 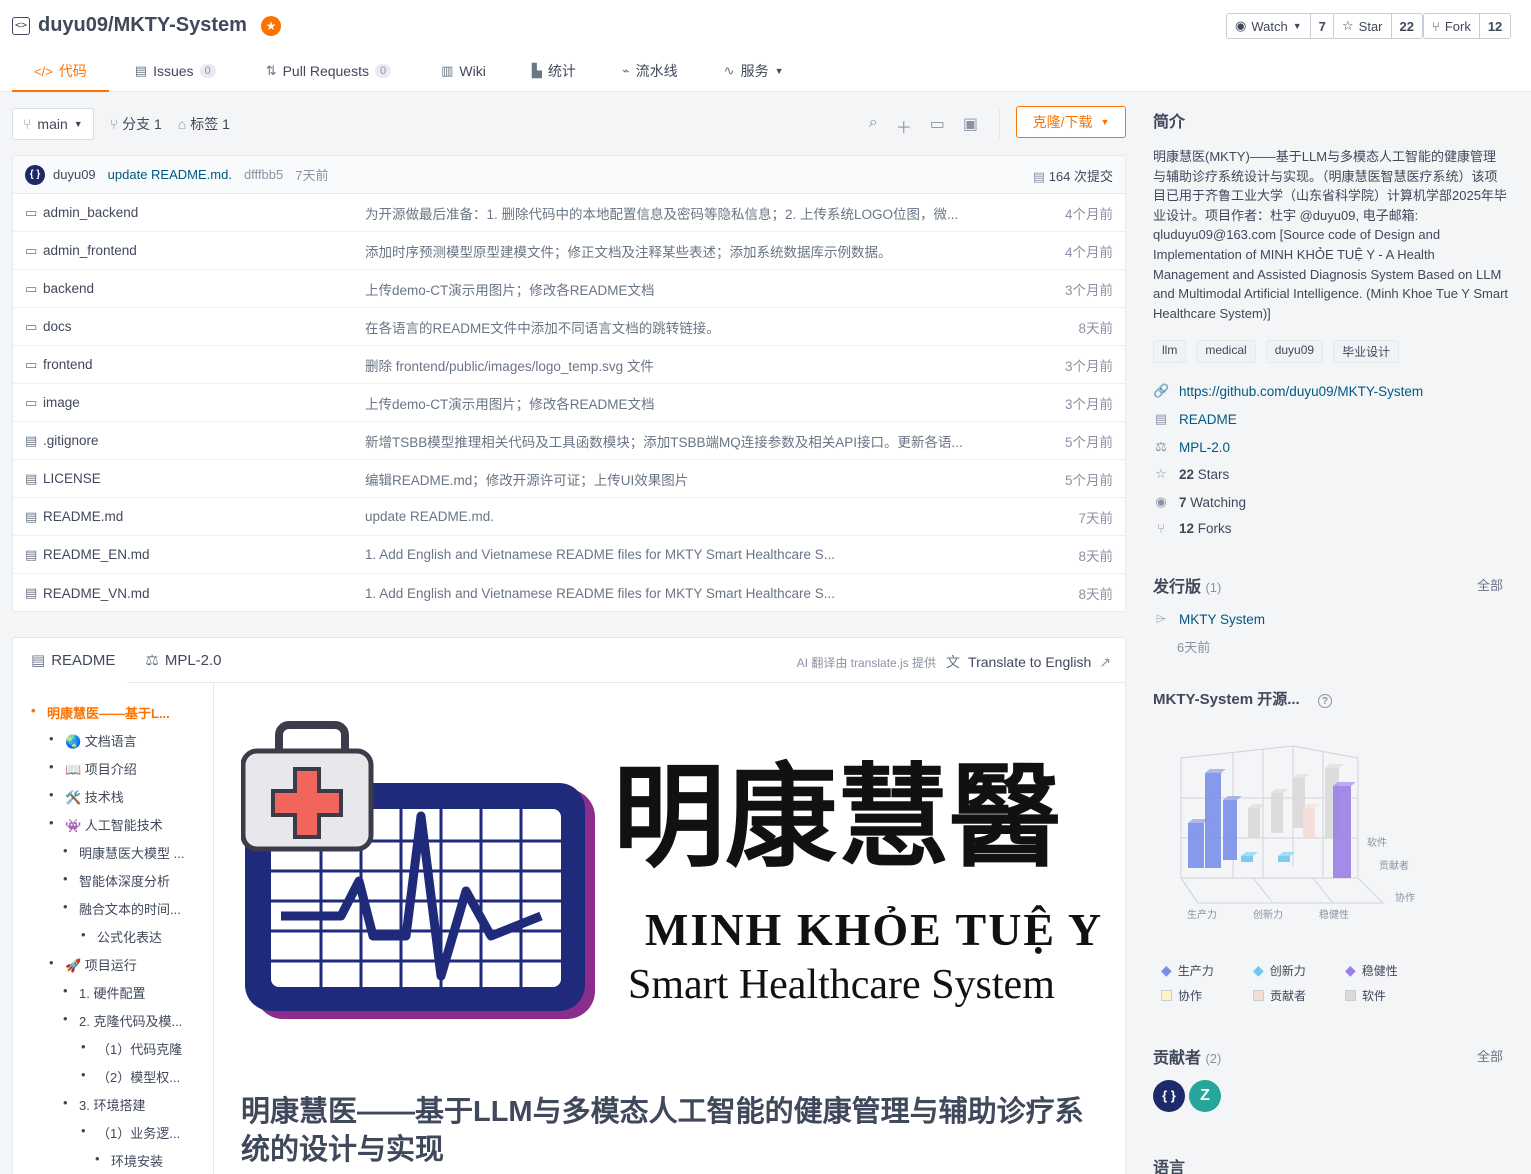 I want to click on commit-sha: dfffbb5, so click(x=263, y=174).